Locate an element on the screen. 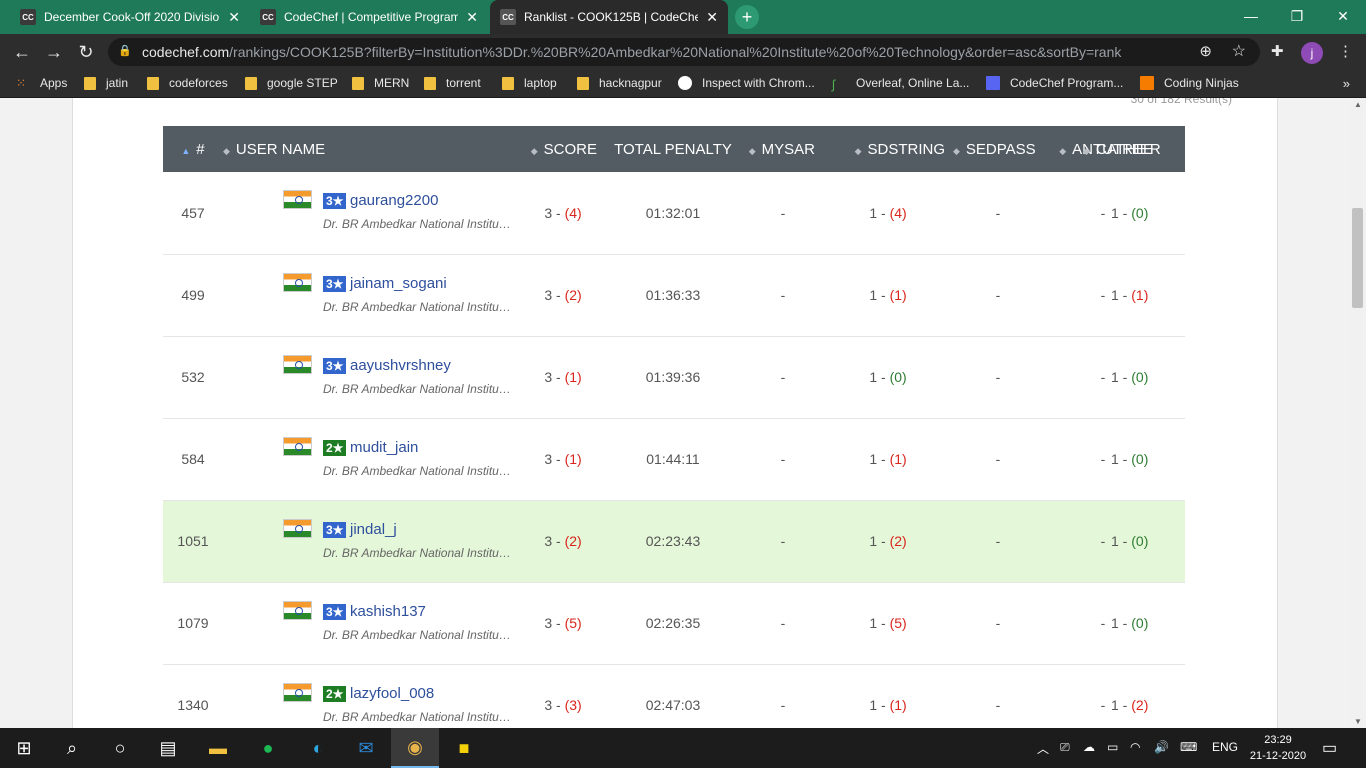  spotify-icon: ● is located at coordinates (268, 748).